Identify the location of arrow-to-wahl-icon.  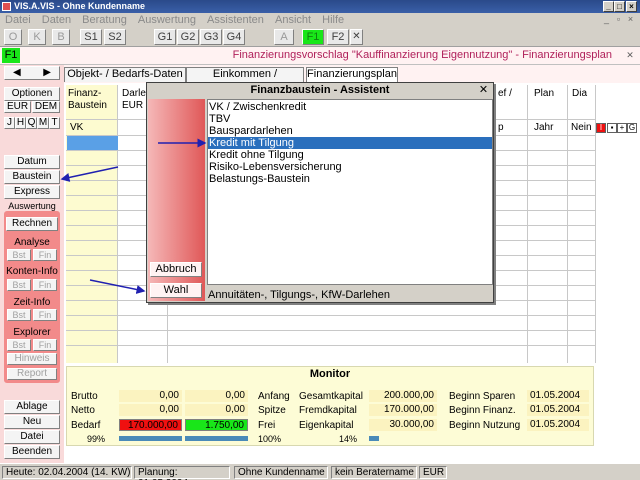
(117, 286).